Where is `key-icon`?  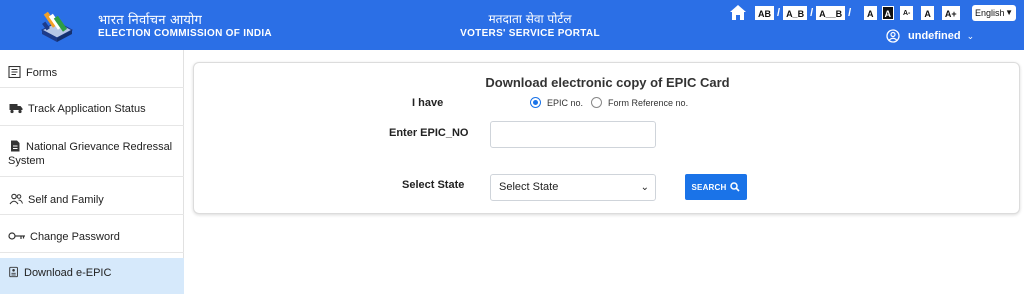
key-icon is located at coordinates (16, 236).